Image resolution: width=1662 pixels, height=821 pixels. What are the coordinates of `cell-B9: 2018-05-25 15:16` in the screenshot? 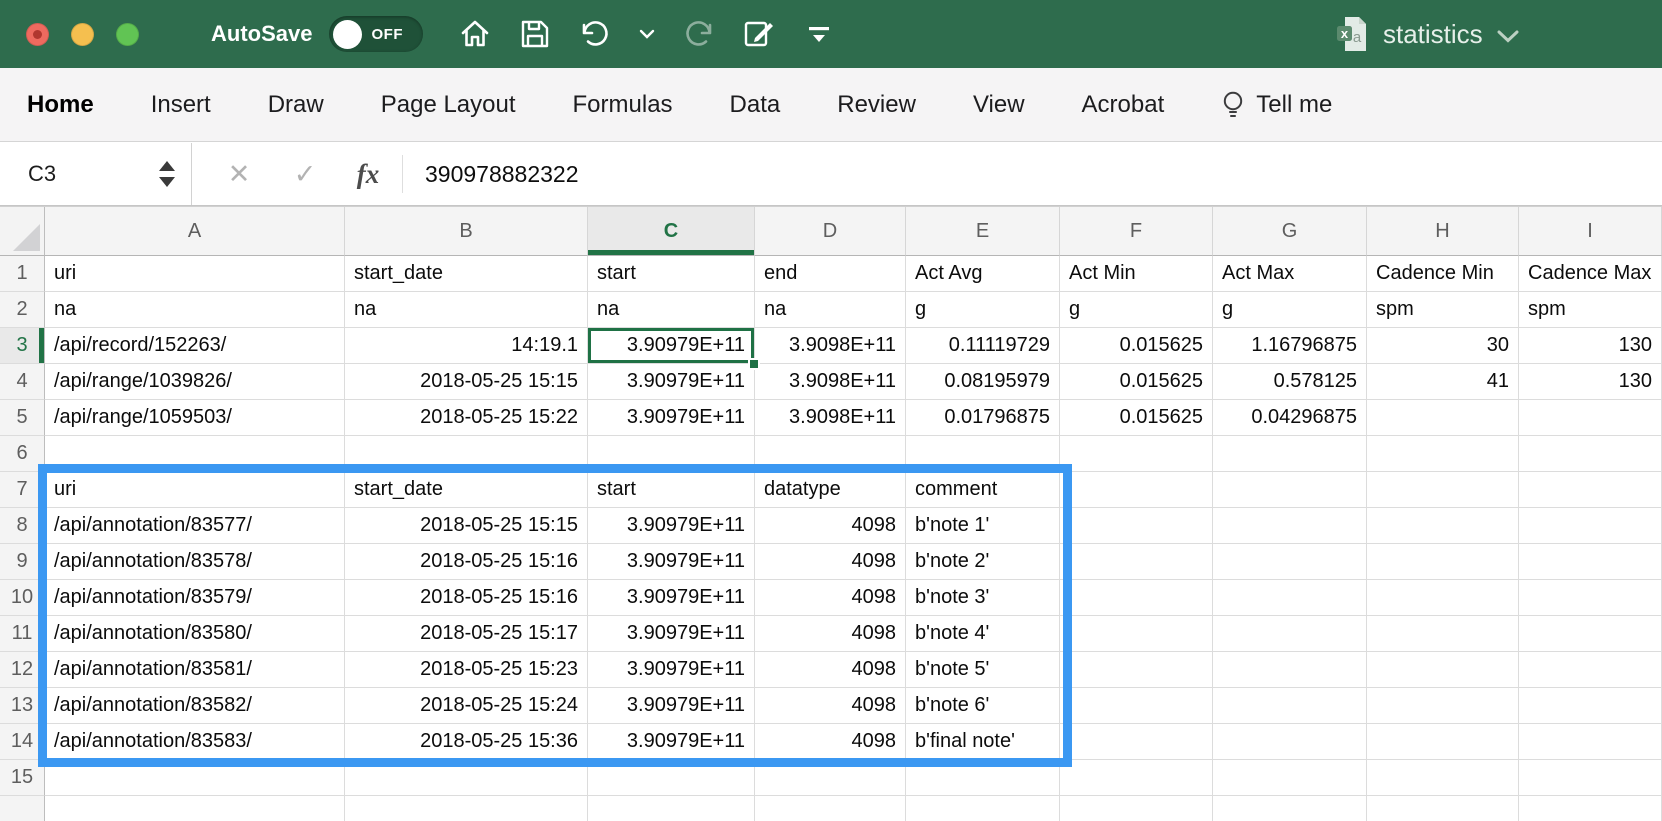 It's located at (466, 562).